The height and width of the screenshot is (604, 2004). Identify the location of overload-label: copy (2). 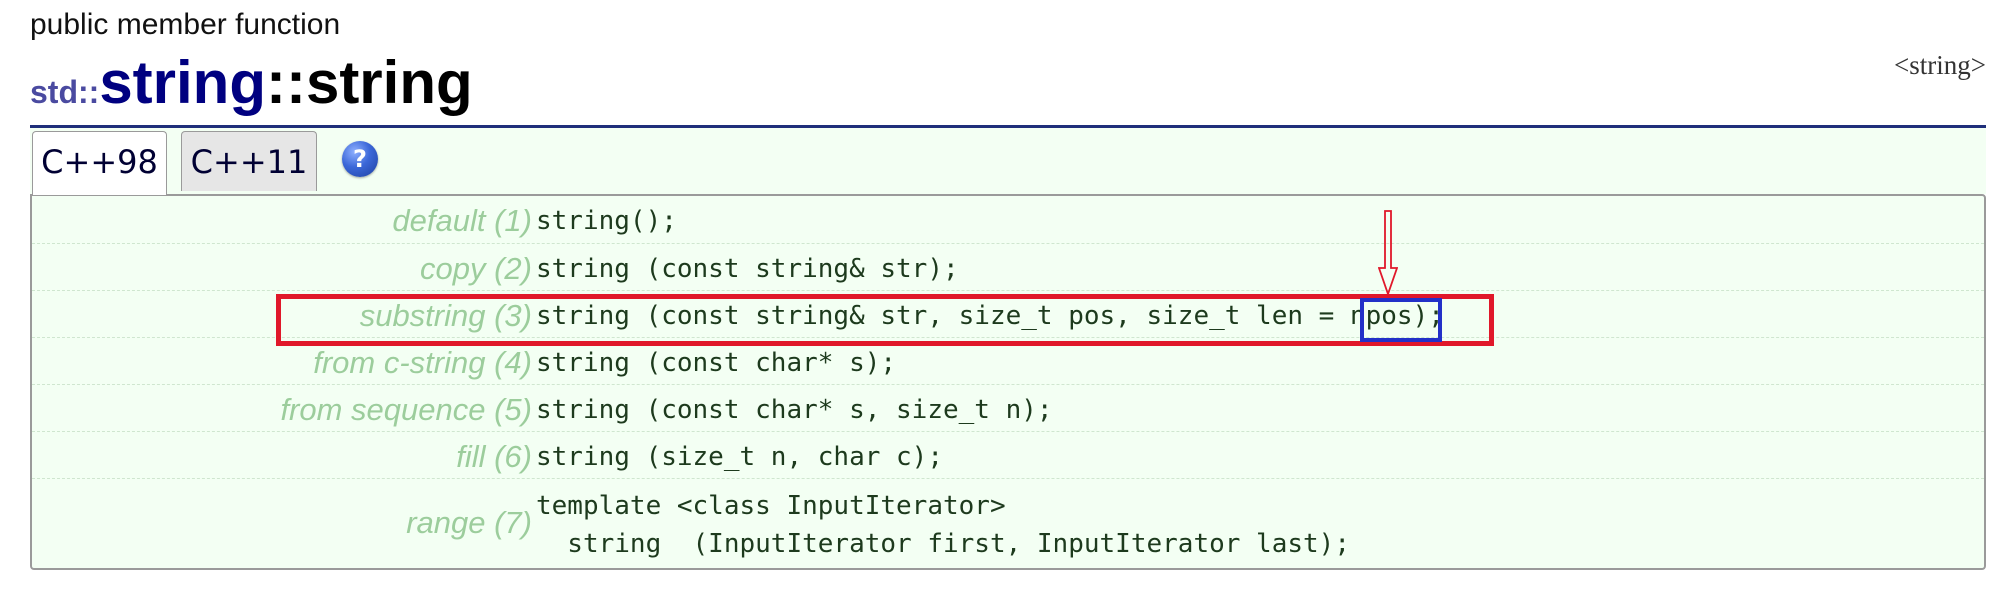
(476, 268).